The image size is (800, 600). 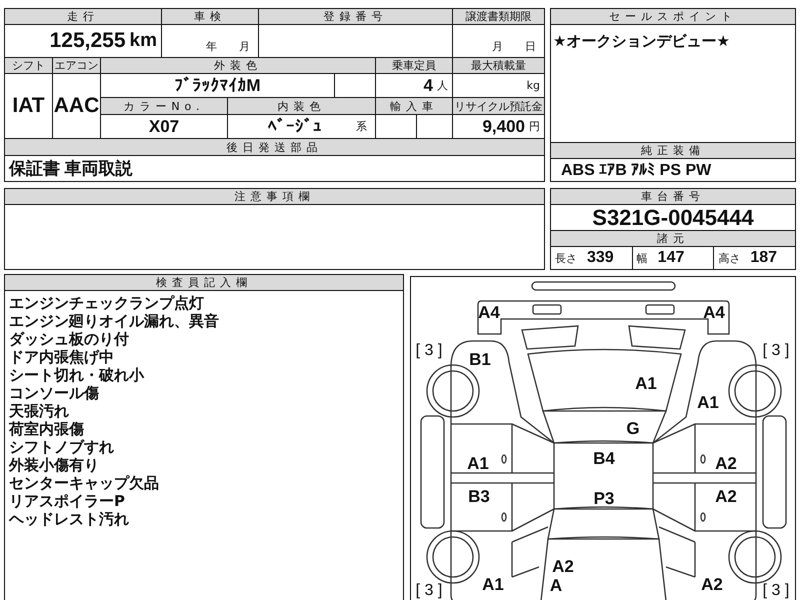 What do you see at coordinates (274, 197) in the screenshot?
I see `section-header: 注意事項欄` at bounding box center [274, 197].